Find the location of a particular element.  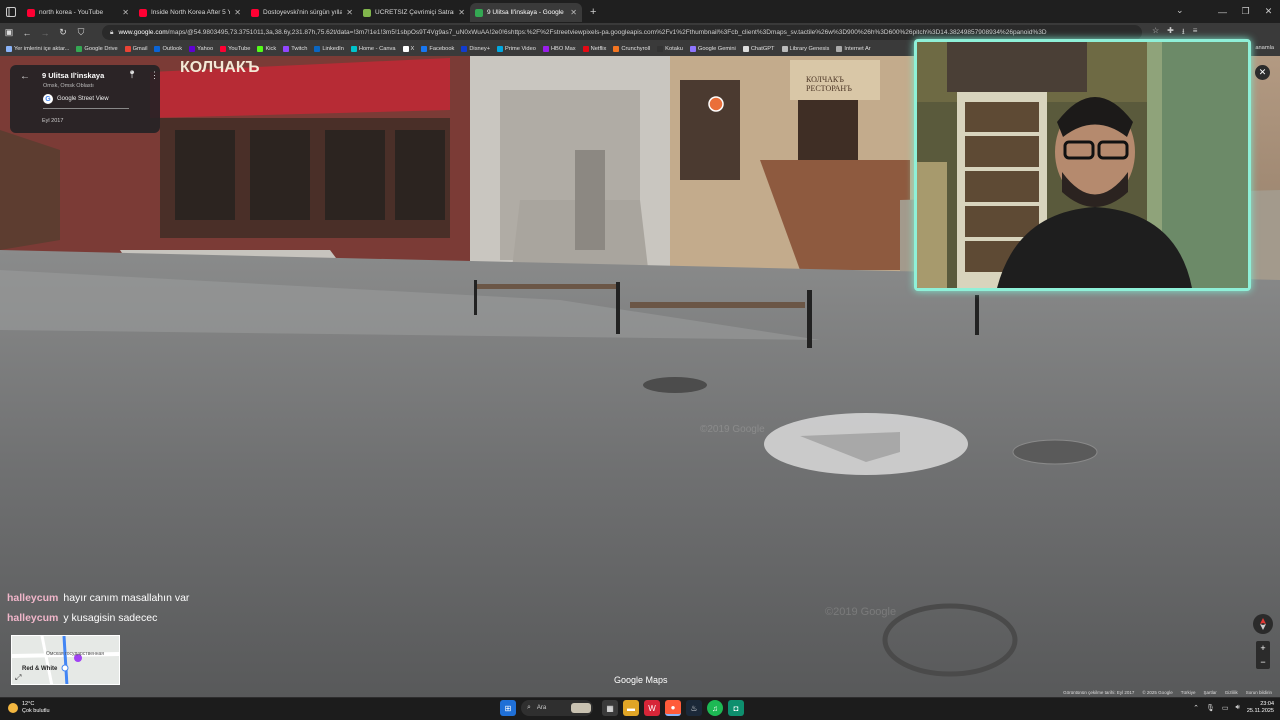

start-icon: ⊞ is located at coordinates (508, 708).